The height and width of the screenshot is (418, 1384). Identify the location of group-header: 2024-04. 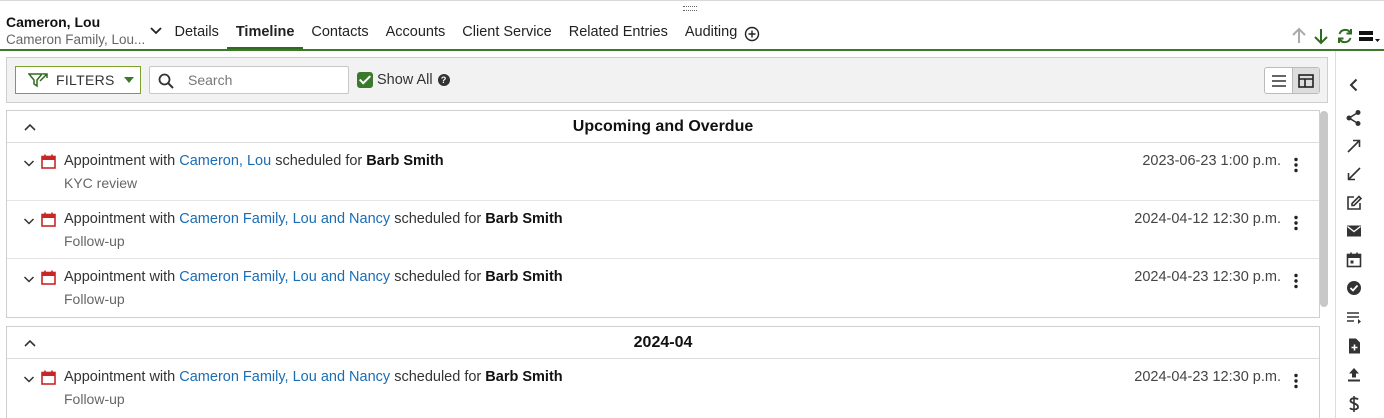
(663, 343).